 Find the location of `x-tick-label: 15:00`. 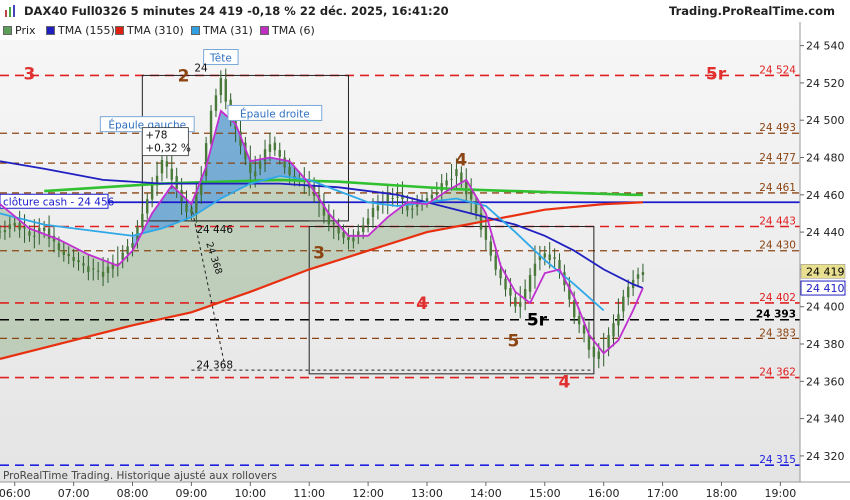

x-tick-label: 15:00 is located at coordinates (545, 493).